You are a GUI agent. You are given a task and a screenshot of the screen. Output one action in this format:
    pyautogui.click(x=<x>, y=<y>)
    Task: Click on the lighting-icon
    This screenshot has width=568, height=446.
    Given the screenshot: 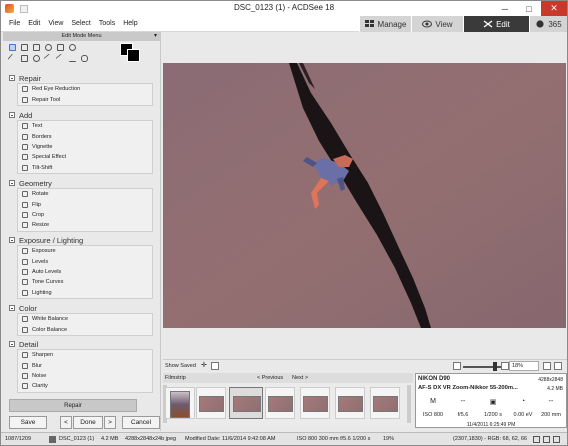 What is the action you would take?
    pyautogui.click(x=25, y=292)
    